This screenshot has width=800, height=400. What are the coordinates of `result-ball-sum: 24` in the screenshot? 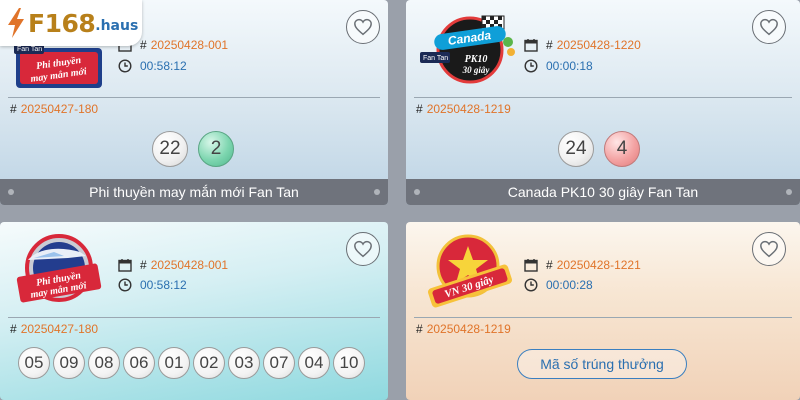 It's located at (576, 149).